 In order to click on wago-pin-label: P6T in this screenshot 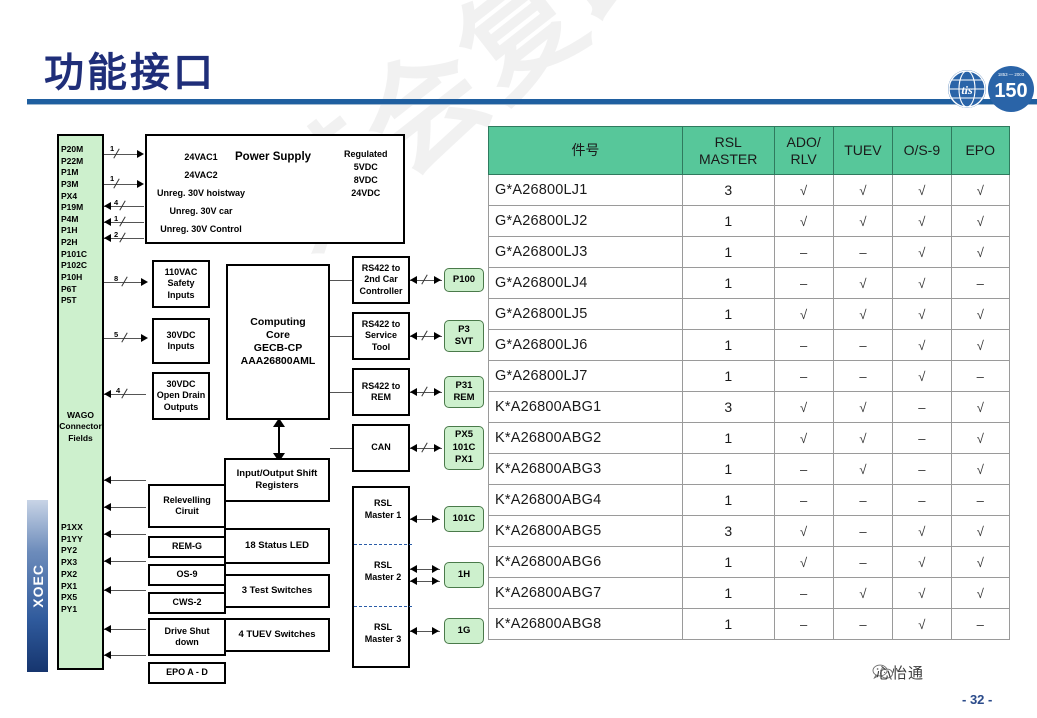, I will do `click(69, 288)`.